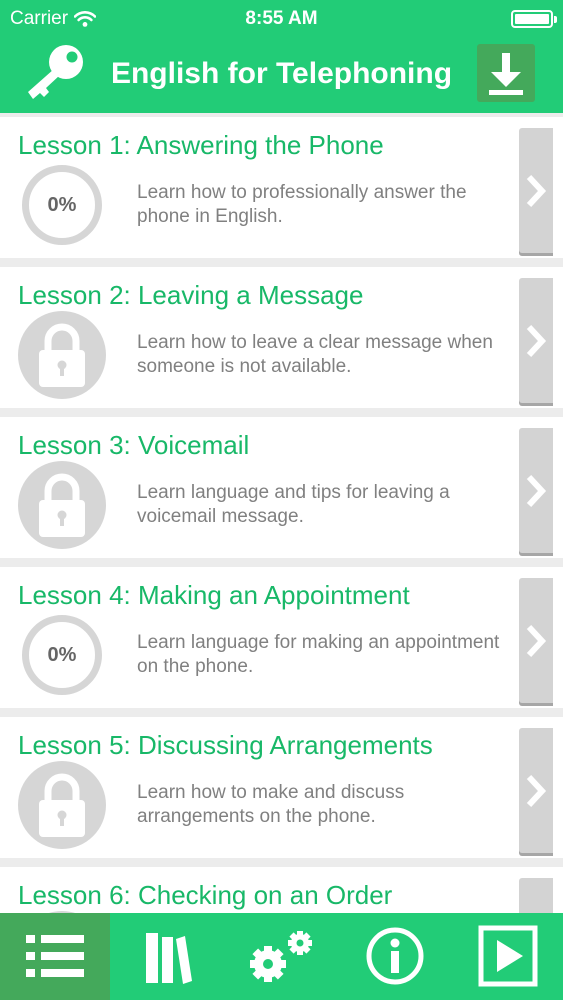 This screenshot has height=1000, width=563. I want to click on tab-library, so click(166, 956).